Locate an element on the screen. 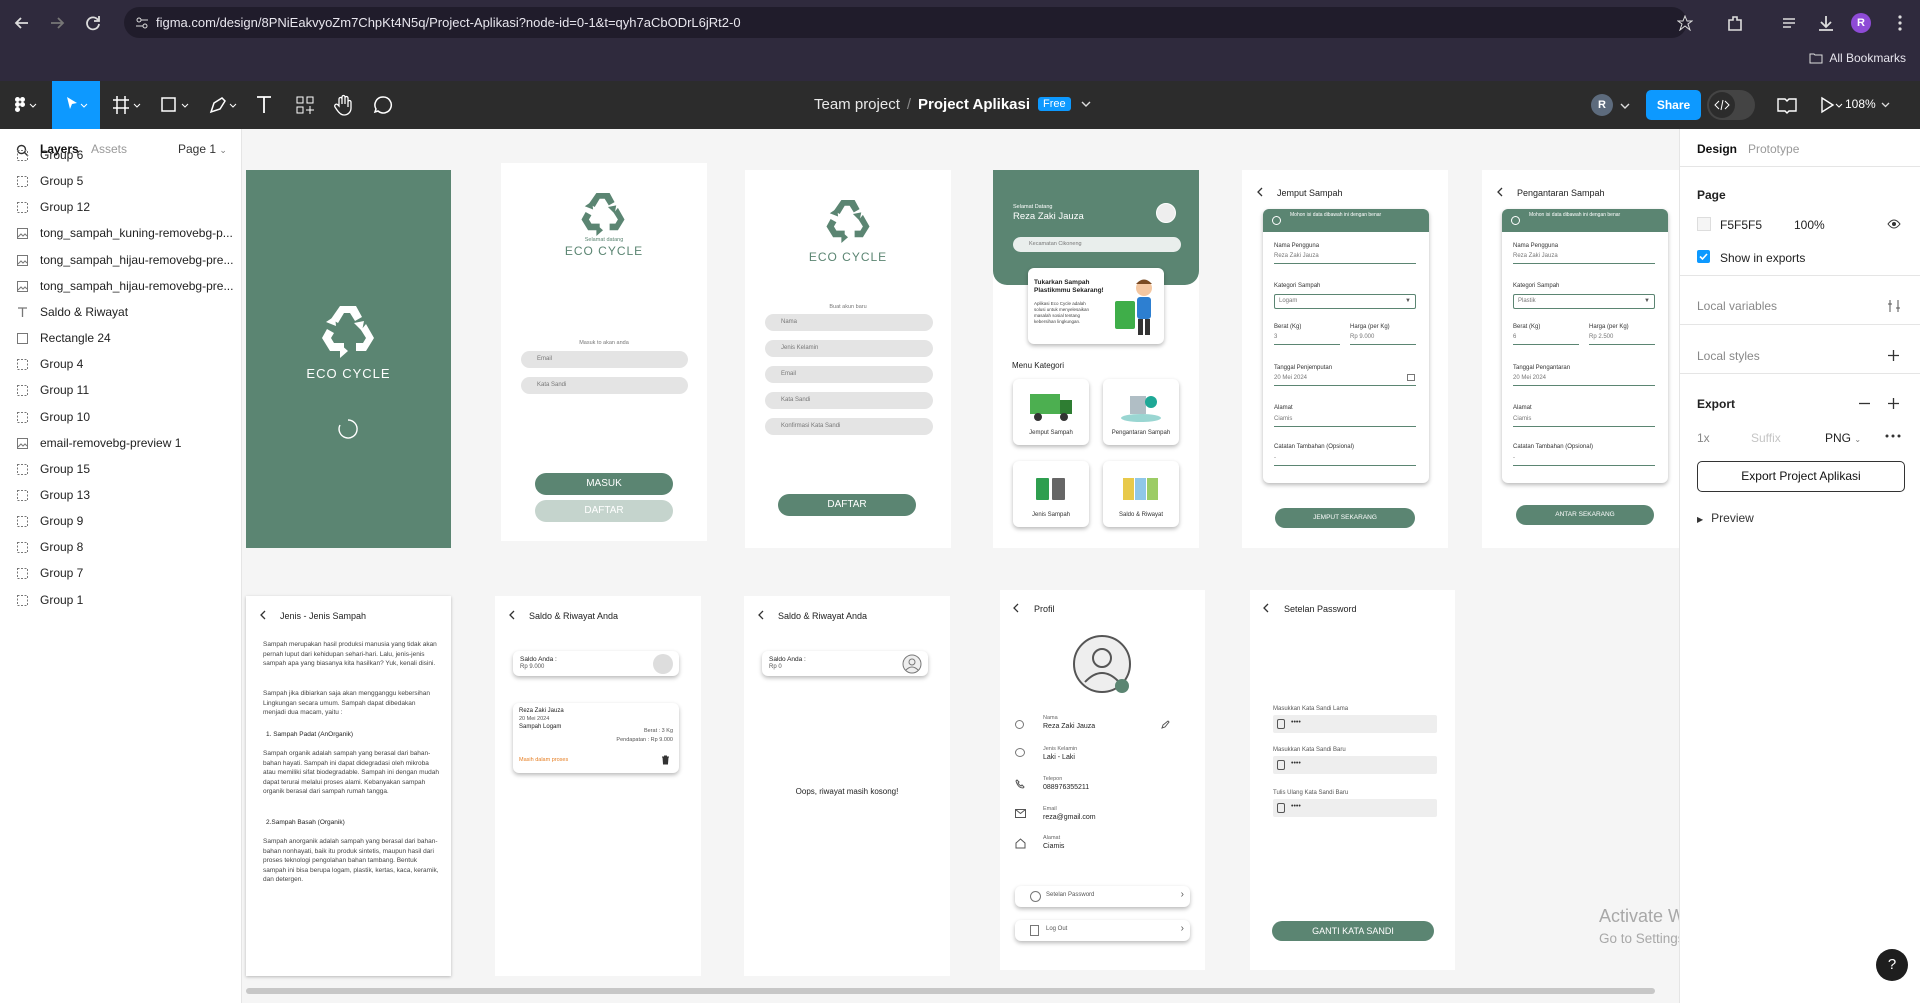 The image size is (1920, 1003). confirm-password-field: Konfirmasi Kata Sandi is located at coordinates (849, 426).